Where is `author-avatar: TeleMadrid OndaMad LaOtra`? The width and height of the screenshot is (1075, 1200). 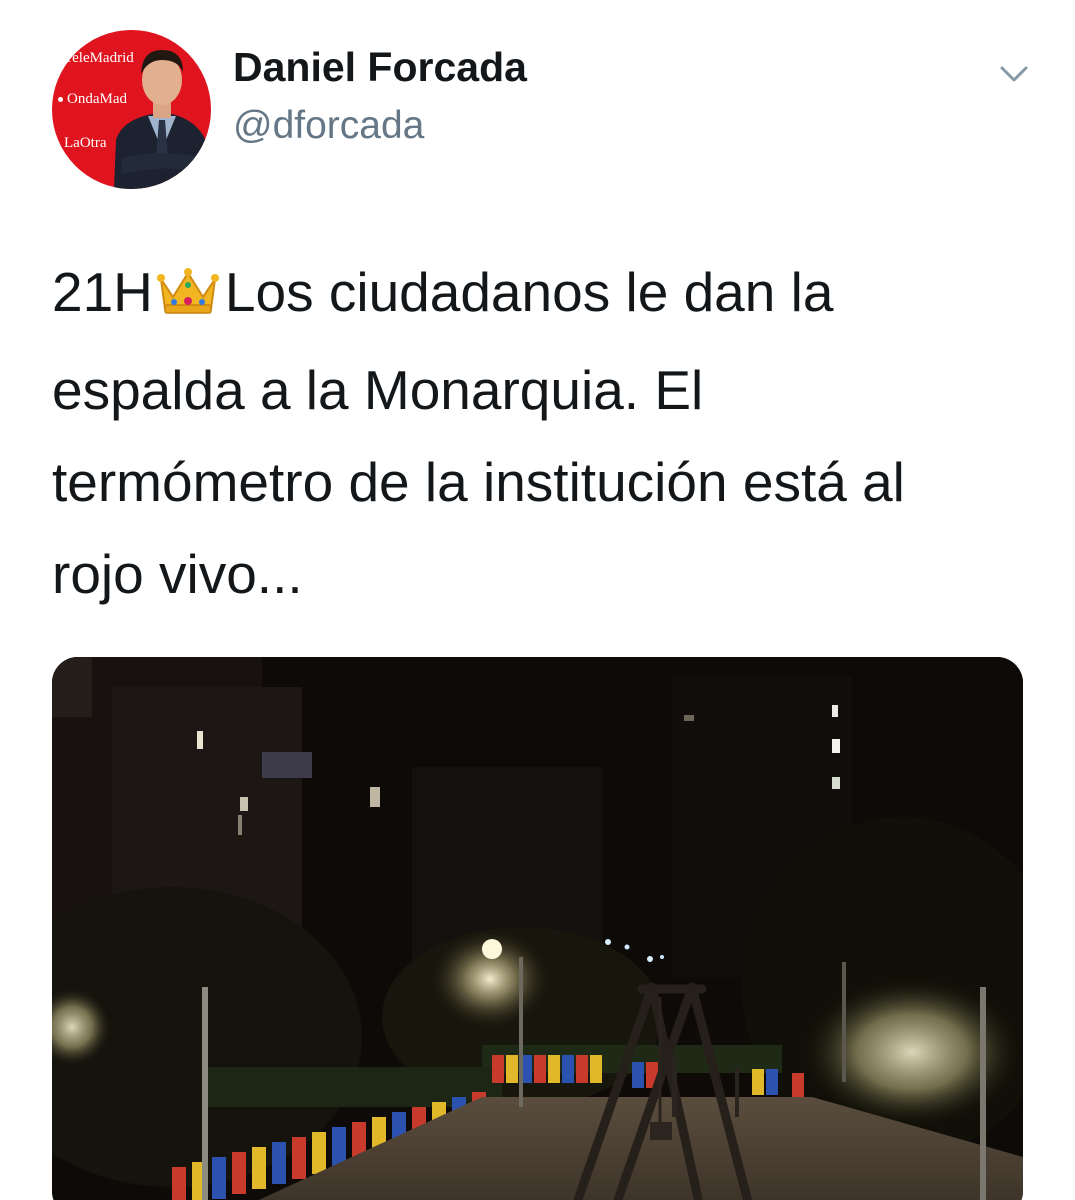
author-avatar: TeleMadrid OndaMad LaOtra is located at coordinates (131, 109).